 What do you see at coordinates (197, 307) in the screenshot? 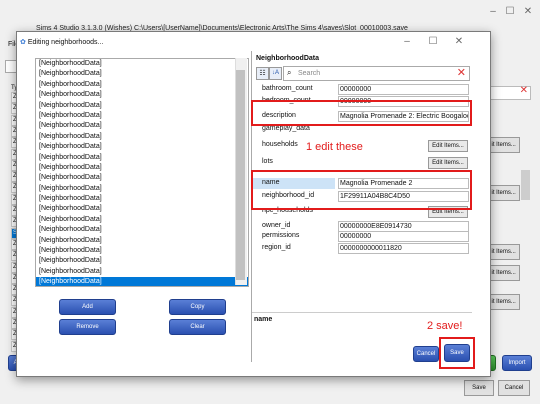
I see `copy-button: Copy` at bounding box center [197, 307].